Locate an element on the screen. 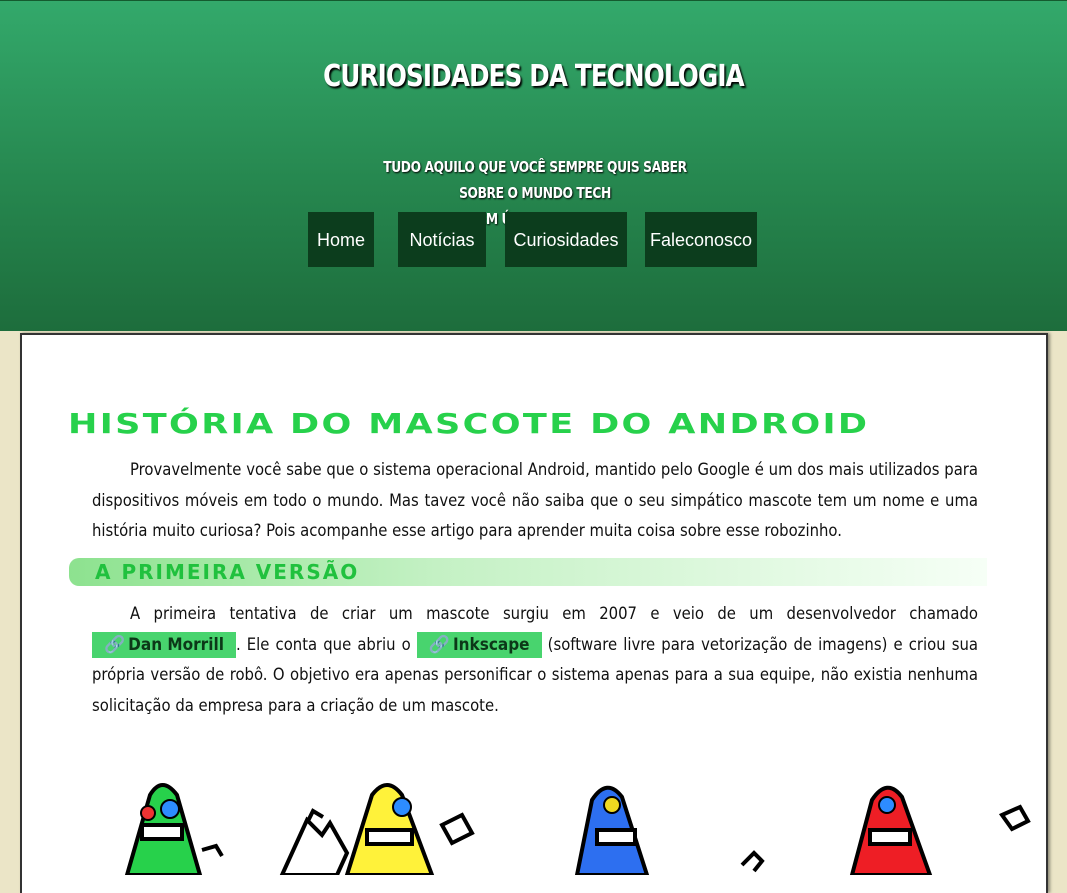 The height and width of the screenshot is (893, 1067). yellow-robot is located at coordinates (409, 829).